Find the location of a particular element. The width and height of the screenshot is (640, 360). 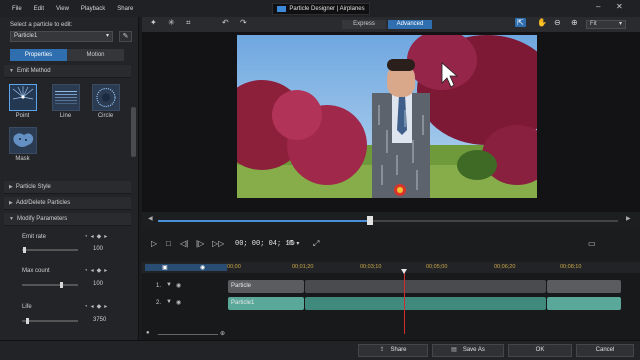

timeline-track-1: 1. ▼ ◉ Particle is located at coordinates (391, 286).